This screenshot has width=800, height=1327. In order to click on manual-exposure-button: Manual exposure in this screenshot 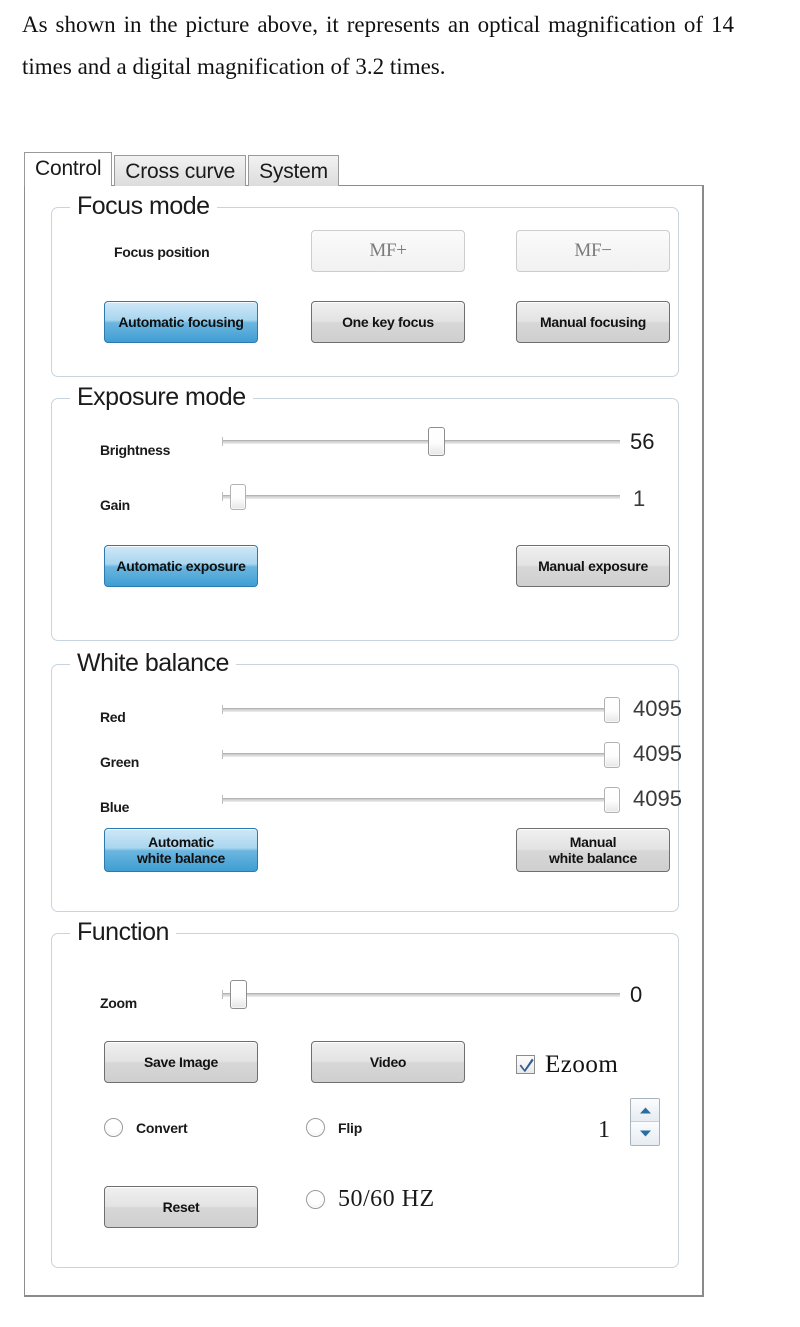, I will do `click(593, 566)`.